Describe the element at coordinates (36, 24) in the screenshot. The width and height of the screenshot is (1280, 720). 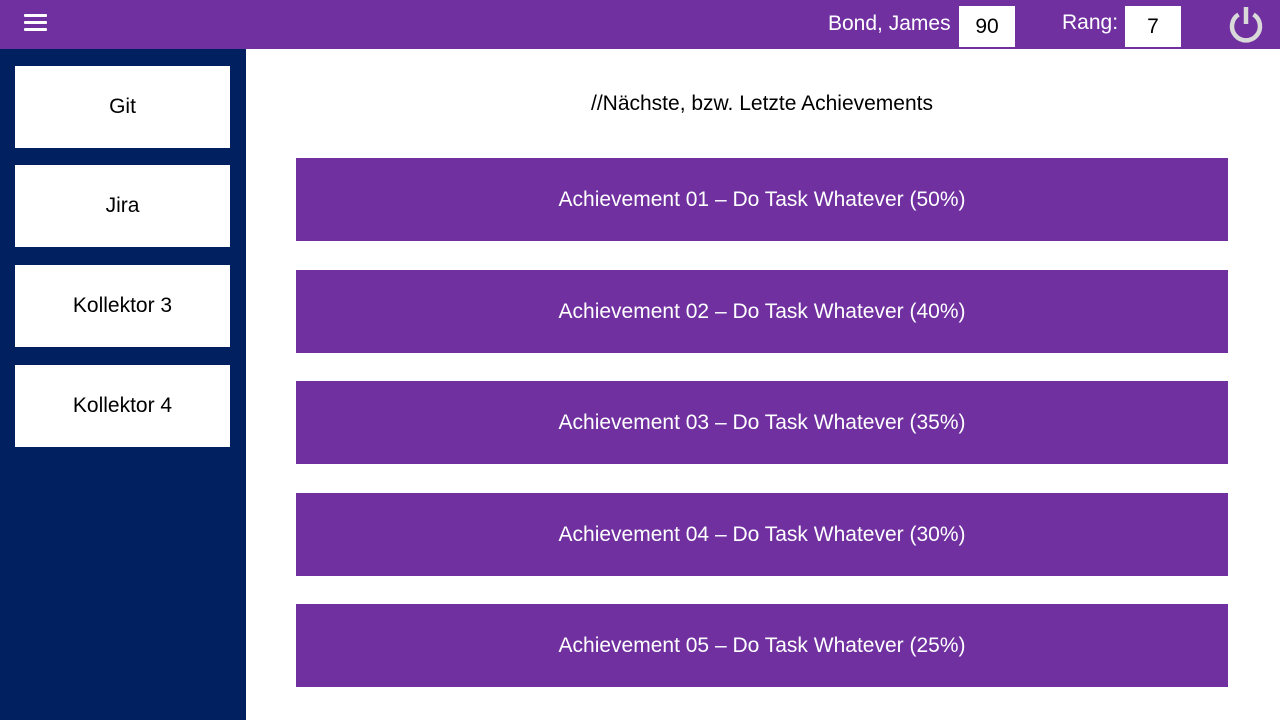
I see `hamburger-menu-icon` at that location.